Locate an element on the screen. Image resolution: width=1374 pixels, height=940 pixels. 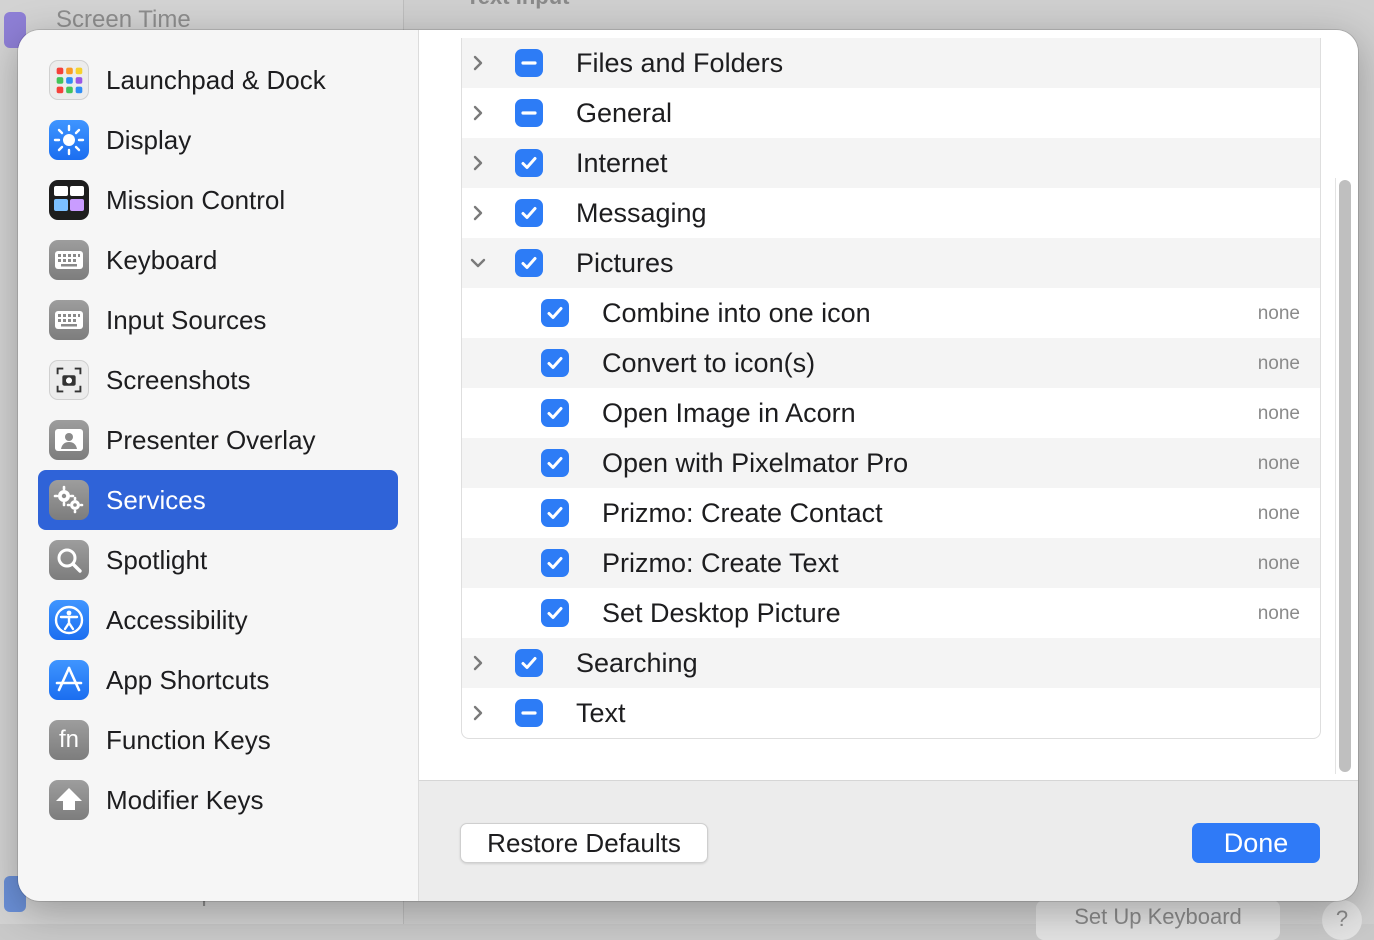
accessibility-icon is located at coordinates (69, 620).